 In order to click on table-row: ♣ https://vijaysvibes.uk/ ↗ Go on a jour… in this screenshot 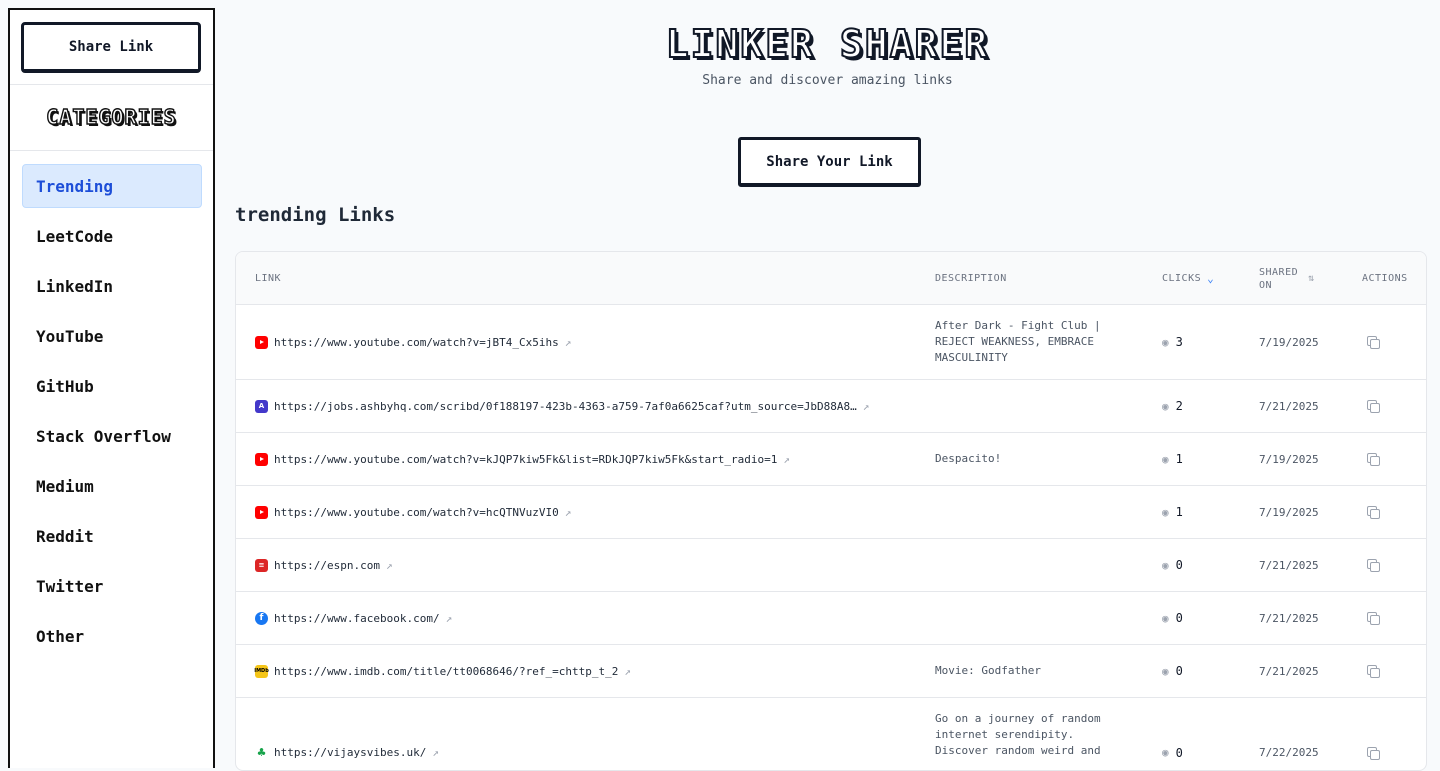, I will do `click(831, 734)`.